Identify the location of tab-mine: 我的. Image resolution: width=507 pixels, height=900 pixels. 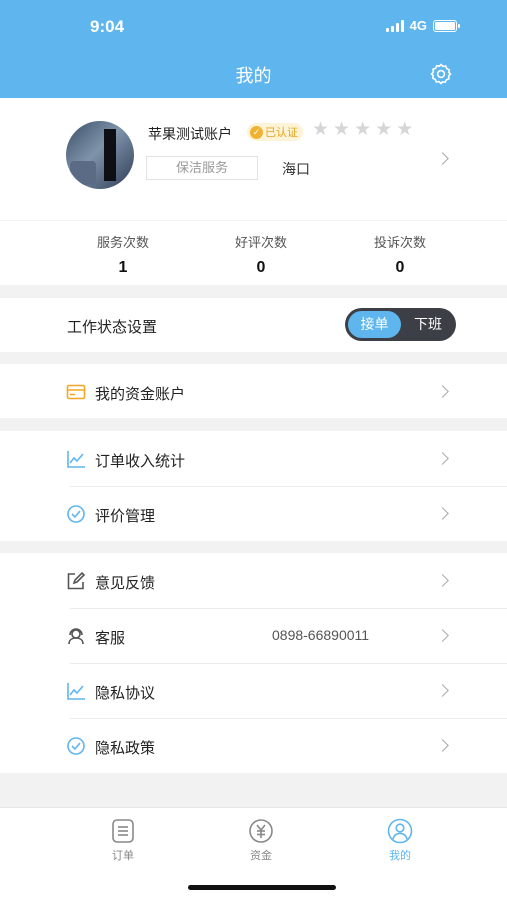
(400, 840).